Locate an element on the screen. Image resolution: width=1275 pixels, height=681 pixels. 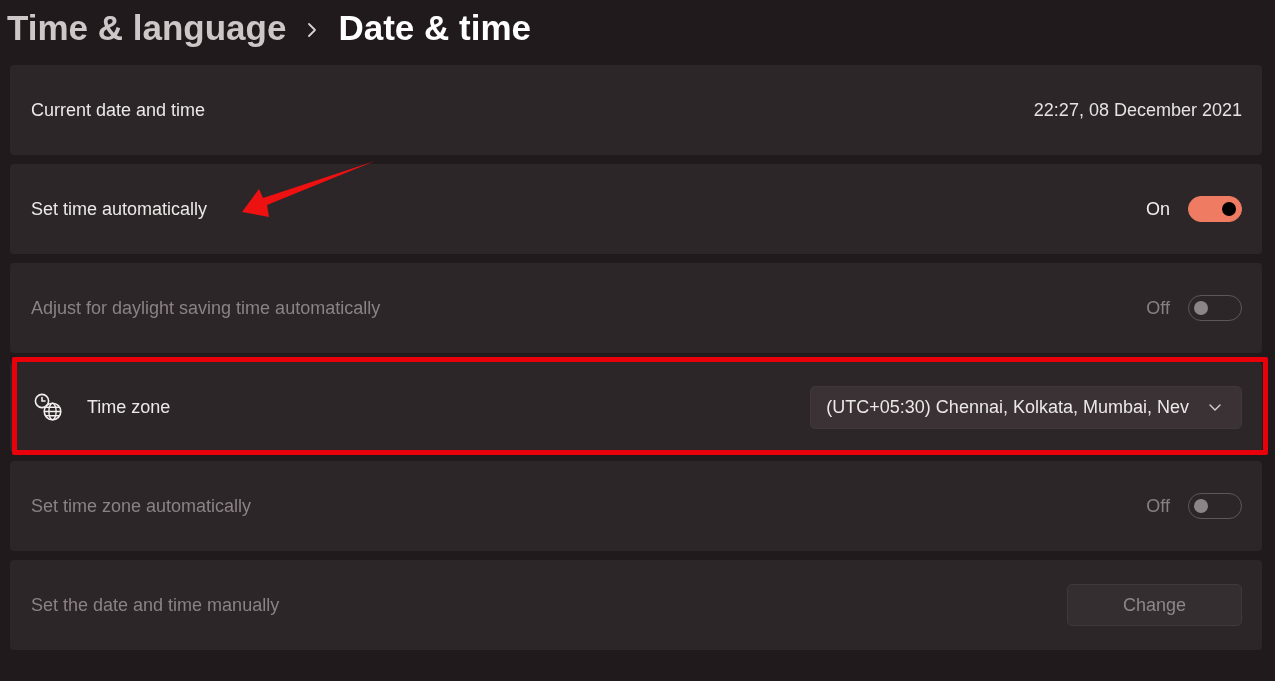
toggle-switch is located at coordinates (1215, 209).